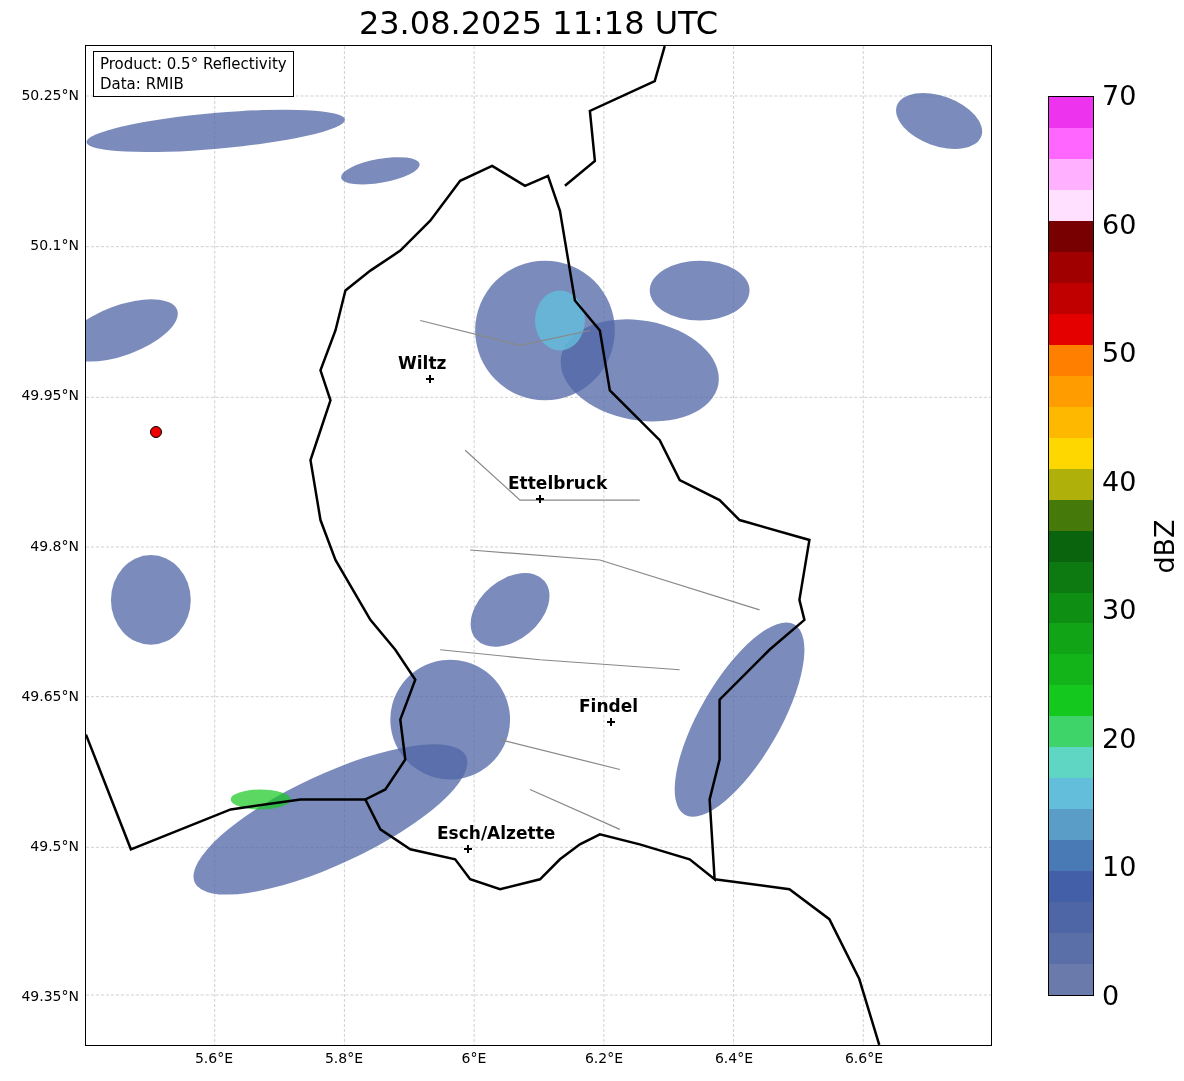 The width and height of the screenshot is (1184, 1081). I want to click on axis-tick-label: 6.6°E, so click(864, 1058).